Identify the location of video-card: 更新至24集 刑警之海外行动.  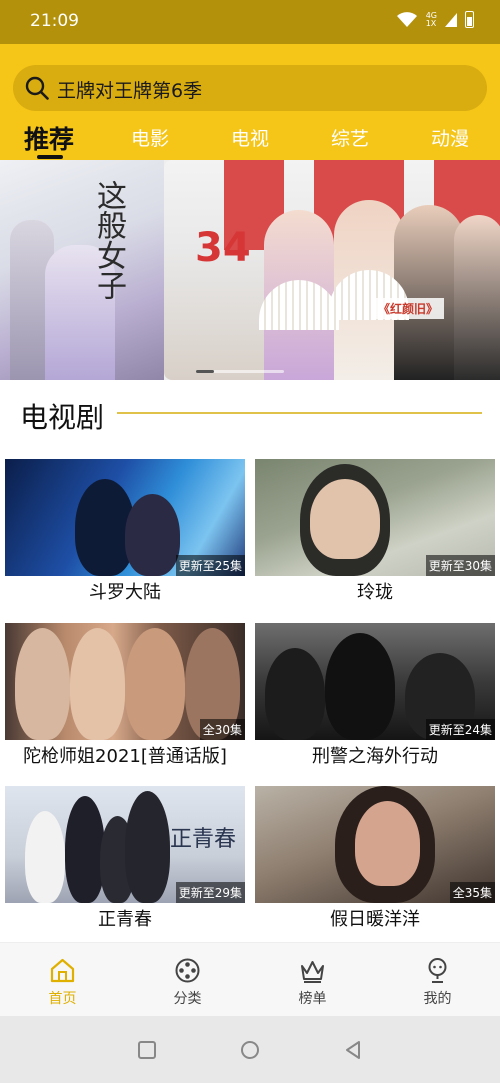
(375, 698).